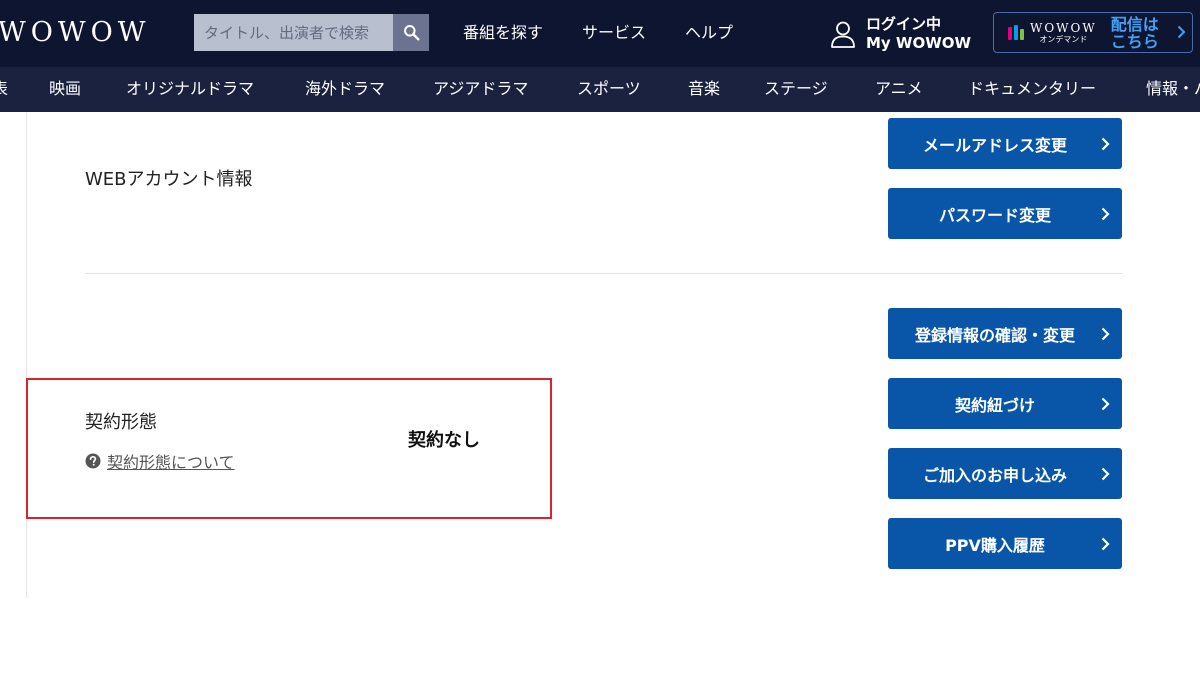 This screenshot has height=675, width=1200. I want to click on subscribe-button: ご加入のお申し込み, so click(1005, 473).